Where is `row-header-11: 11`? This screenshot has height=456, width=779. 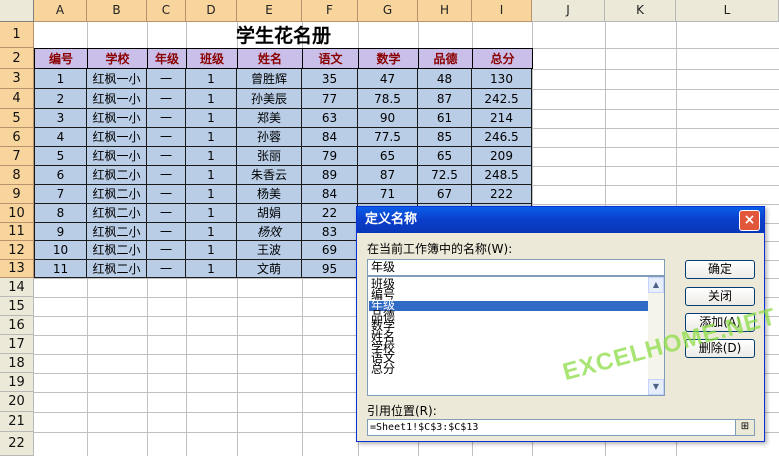
row-header-11: 11 is located at coordinates (17, 232).